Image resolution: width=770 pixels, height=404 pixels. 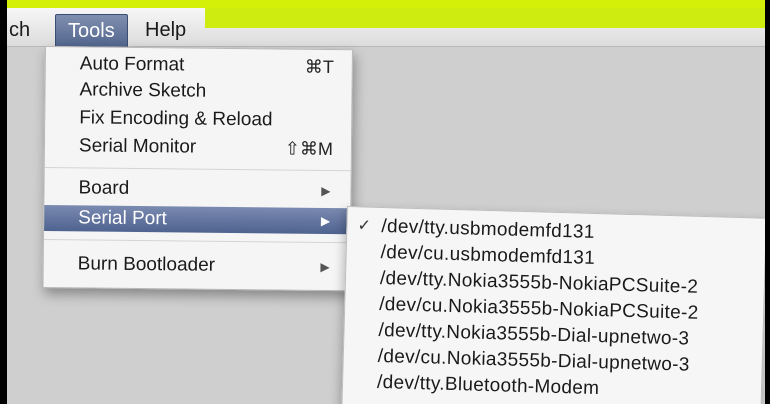 What do you see at coordinates (132, 64) in the screenshot?
I see `menu-item-label: Auto Format` at bounding box center [132, 64].